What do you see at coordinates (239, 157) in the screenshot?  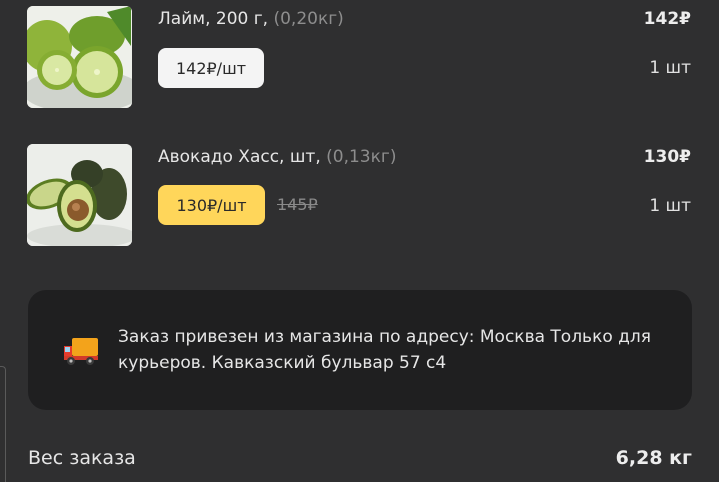 I see `item-name: Авокадо Хасс, шт,` at bounding box center [239, 157].